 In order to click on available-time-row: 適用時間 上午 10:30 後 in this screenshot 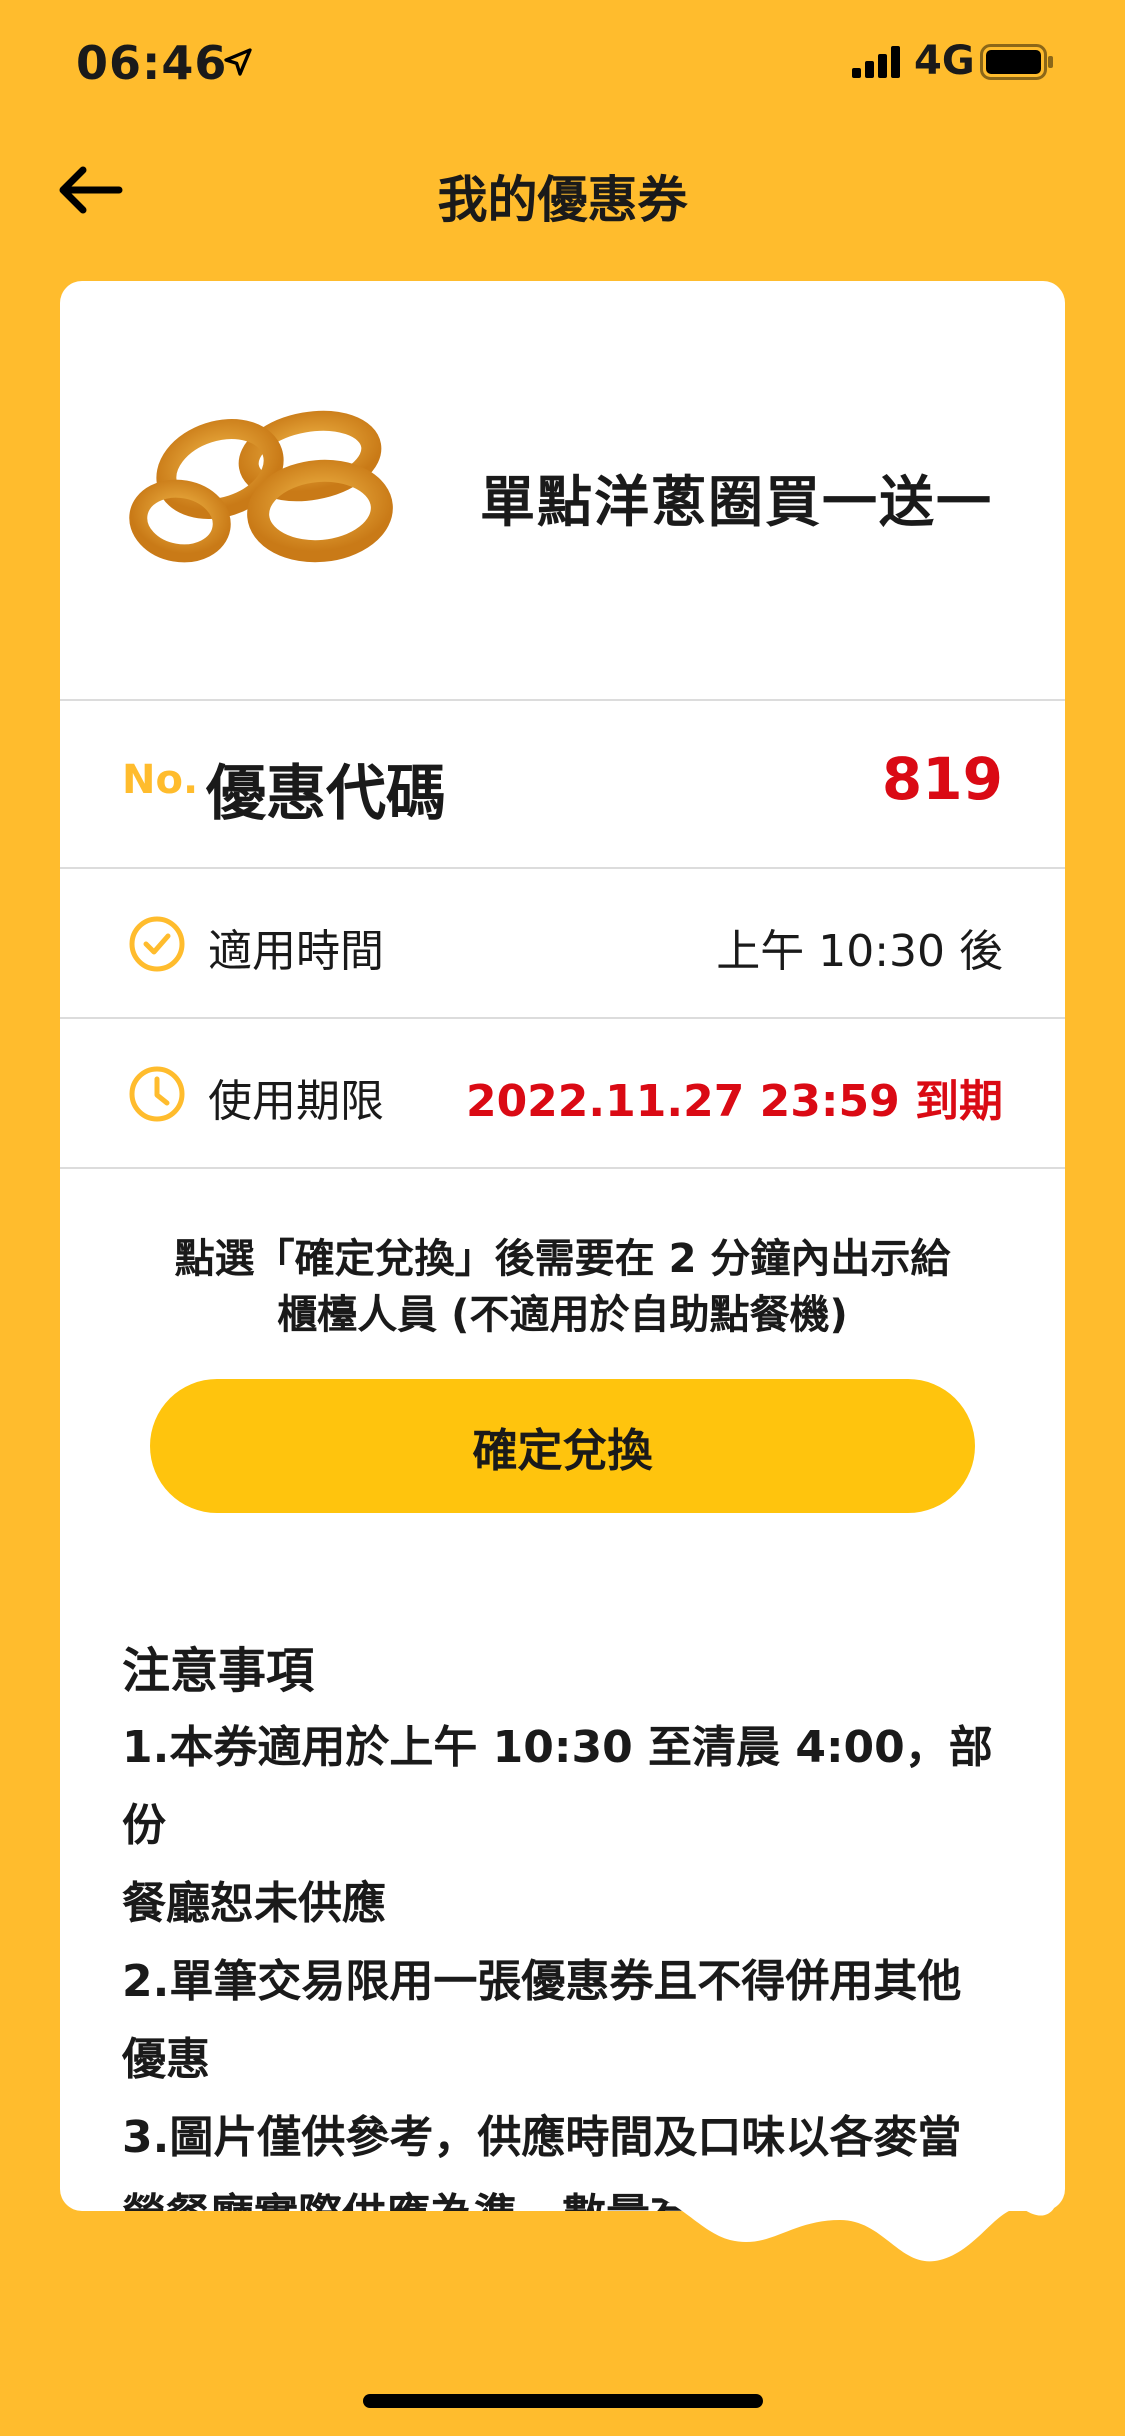, I will do `click(562, 943)`.